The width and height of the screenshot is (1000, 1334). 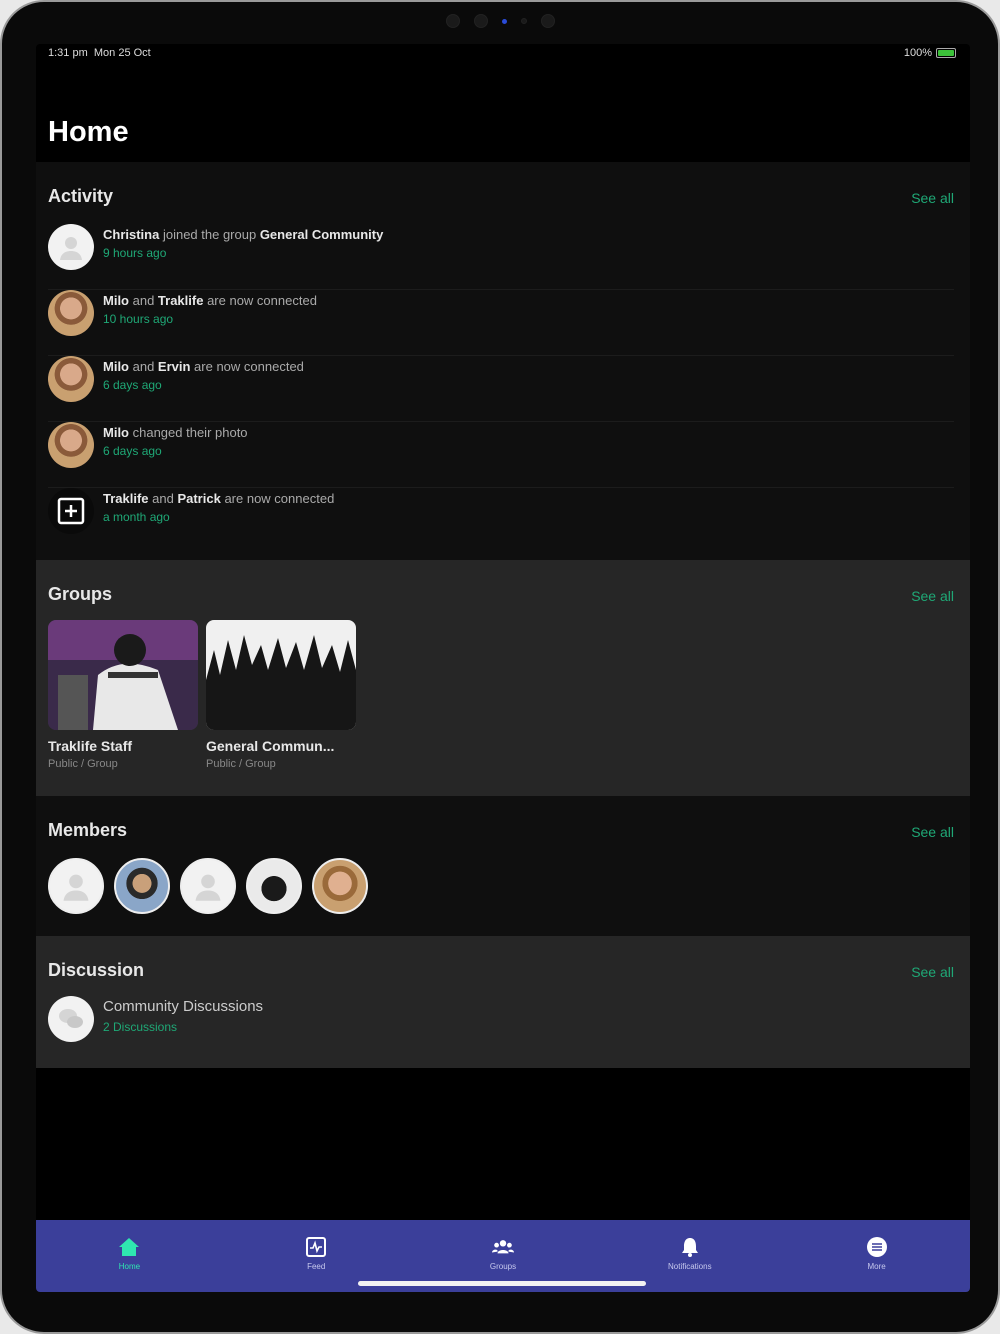 What do you see at coordinates (932, 596) in the screenshot?
I see `groups-see-all-link: See all` at bounding box center [932, 596].